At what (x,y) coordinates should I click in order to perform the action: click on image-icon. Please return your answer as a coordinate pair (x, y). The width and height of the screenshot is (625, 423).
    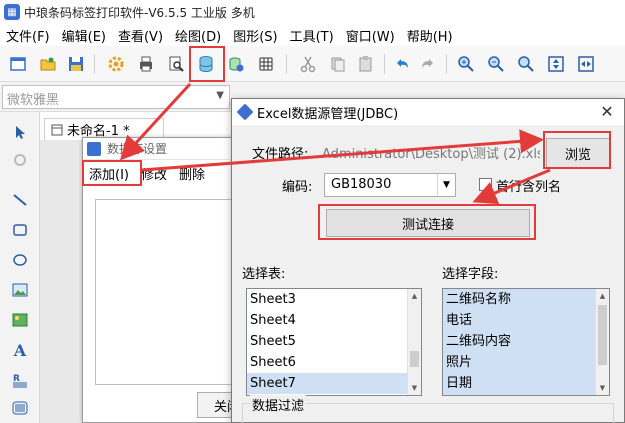
    Looking at the image, I should click on (20, 290).